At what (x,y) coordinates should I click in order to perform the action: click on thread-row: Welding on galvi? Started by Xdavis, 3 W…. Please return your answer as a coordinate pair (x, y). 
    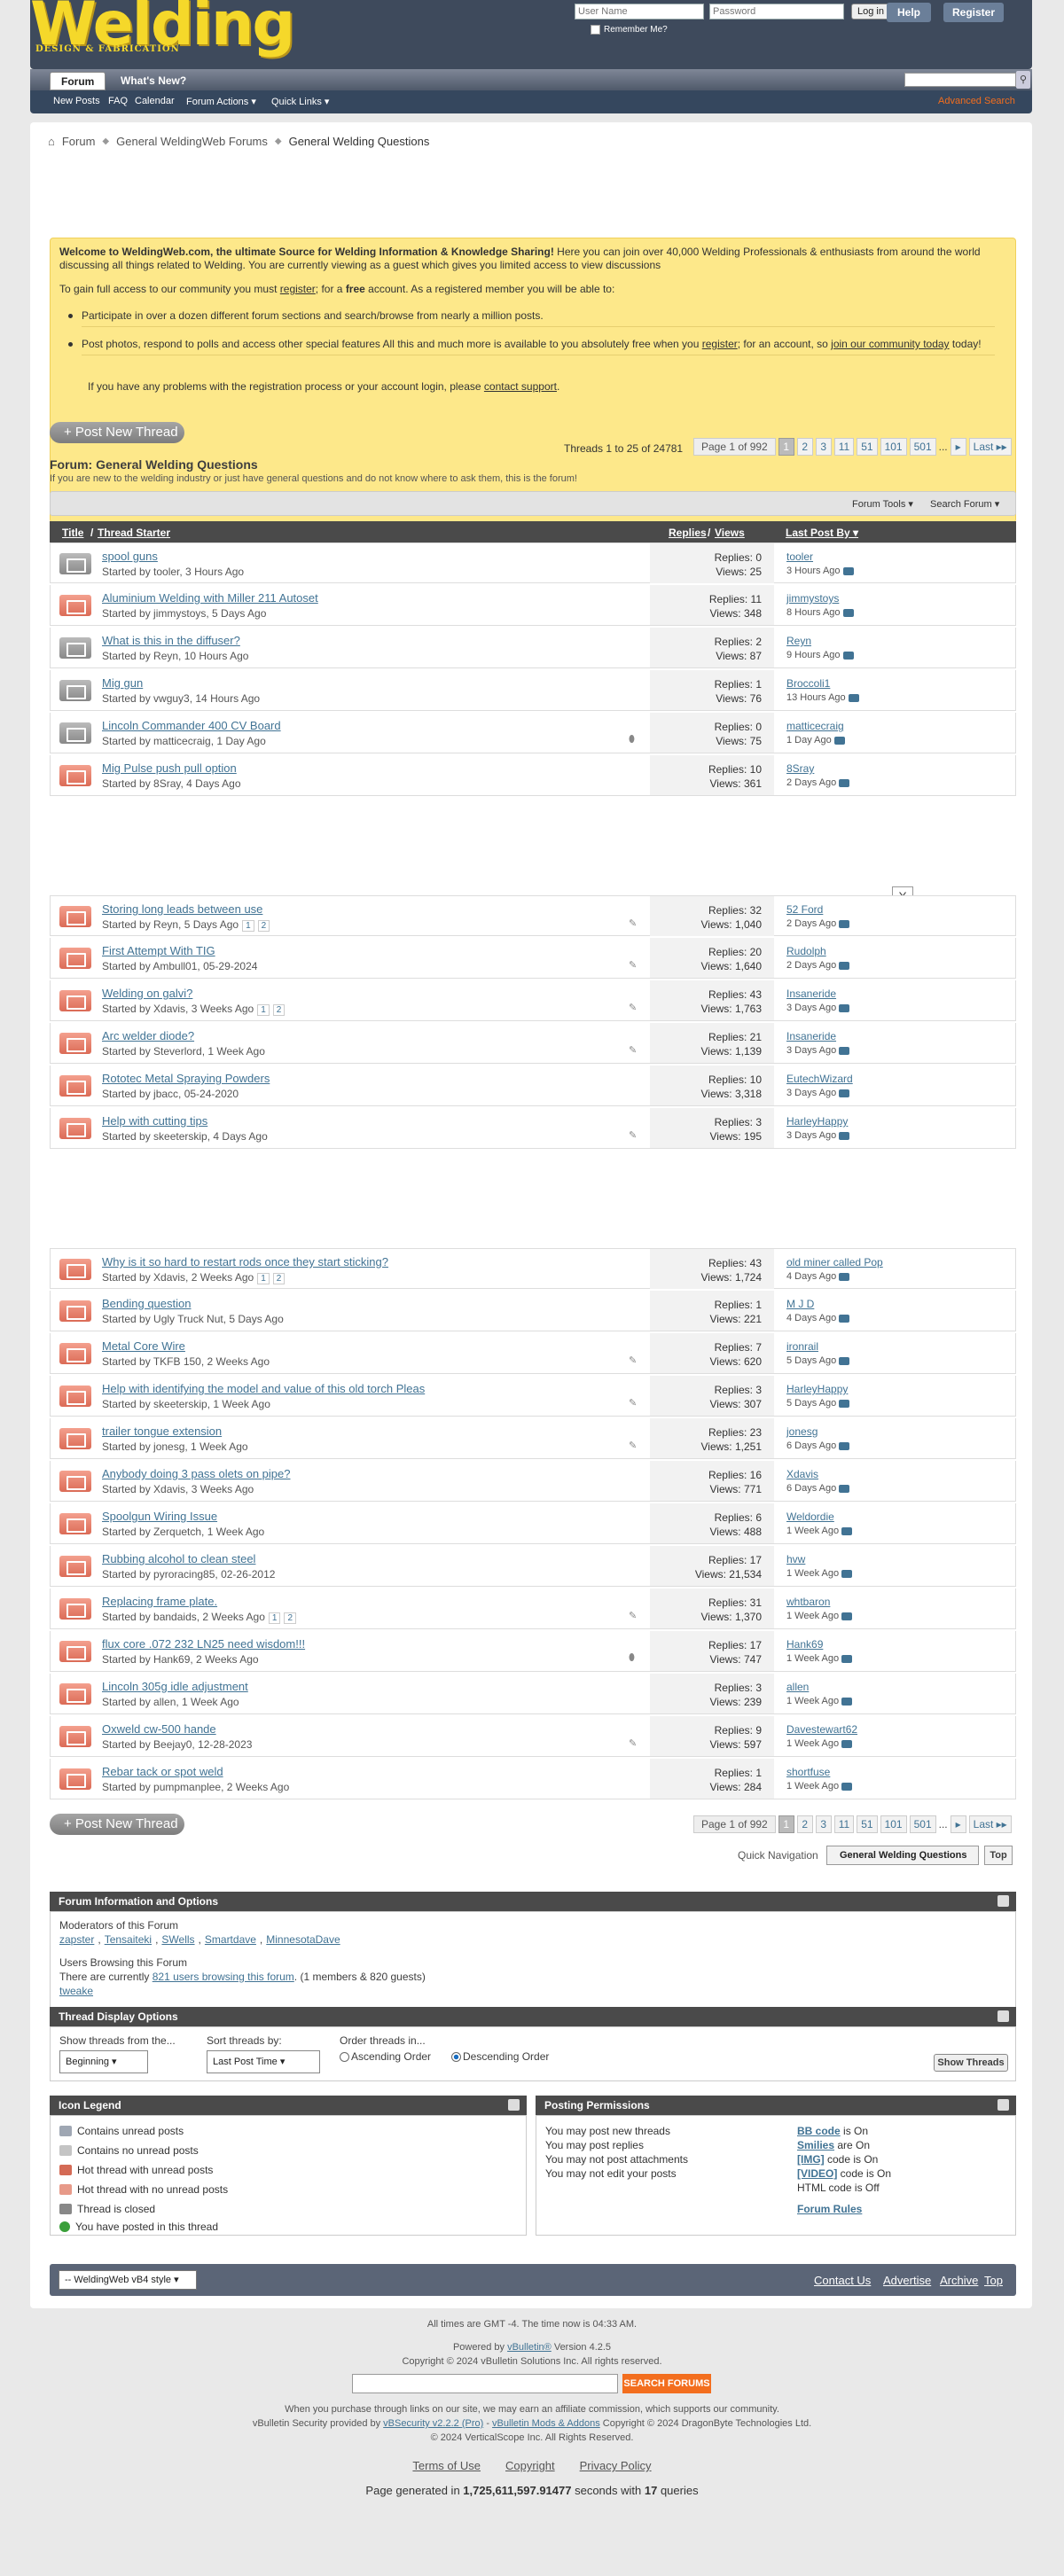
    Looking at the image, I should click on (533, 1001).